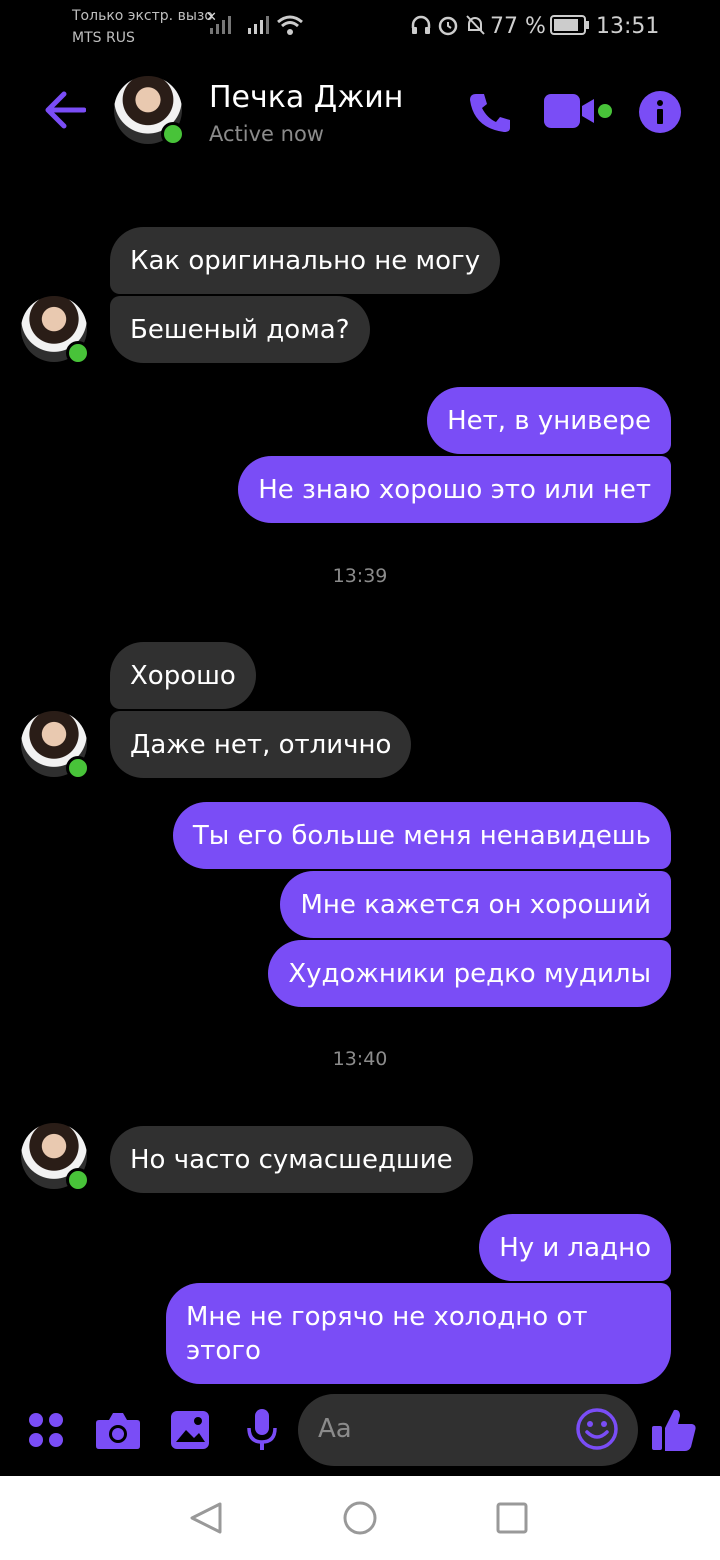  I want to click on alarm-icon, so click(448, 26).